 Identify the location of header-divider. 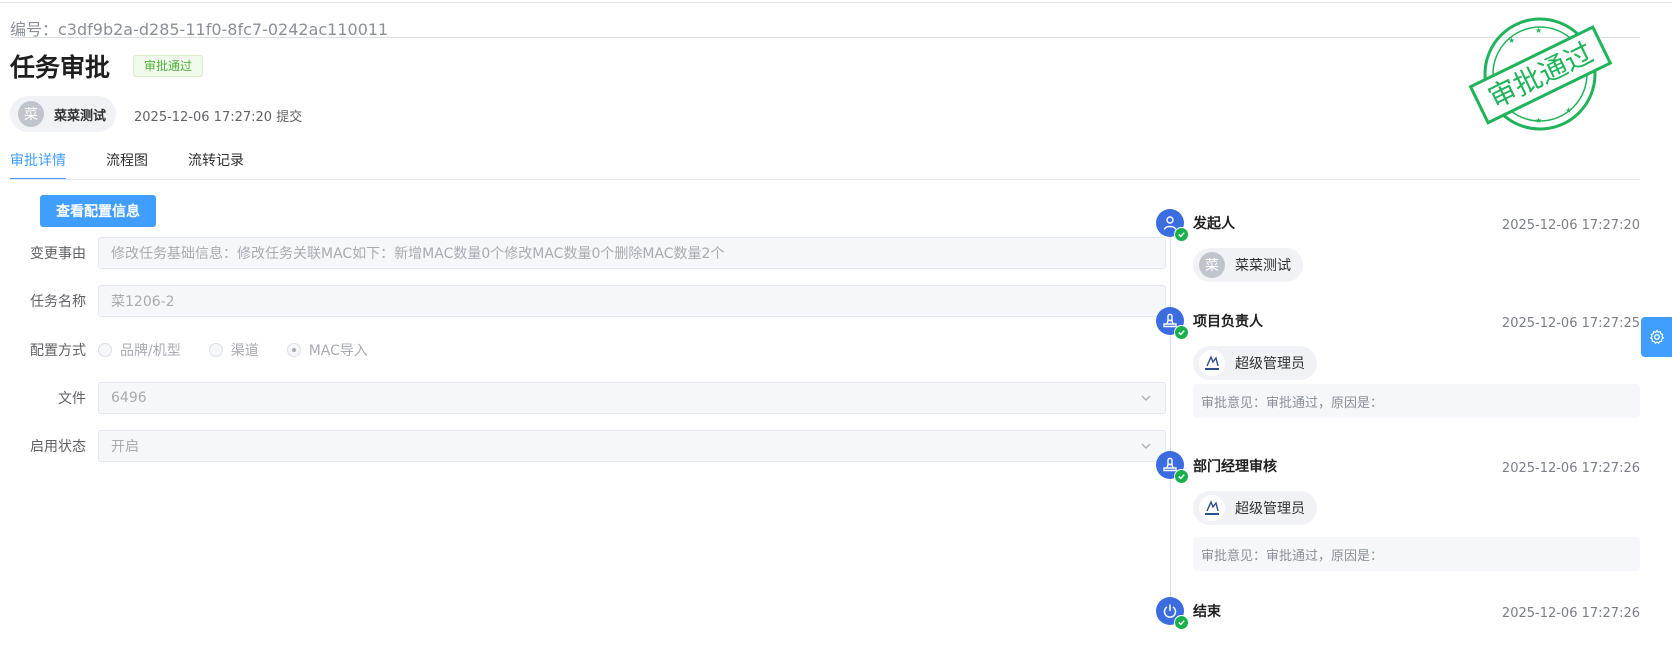
(825, 37).